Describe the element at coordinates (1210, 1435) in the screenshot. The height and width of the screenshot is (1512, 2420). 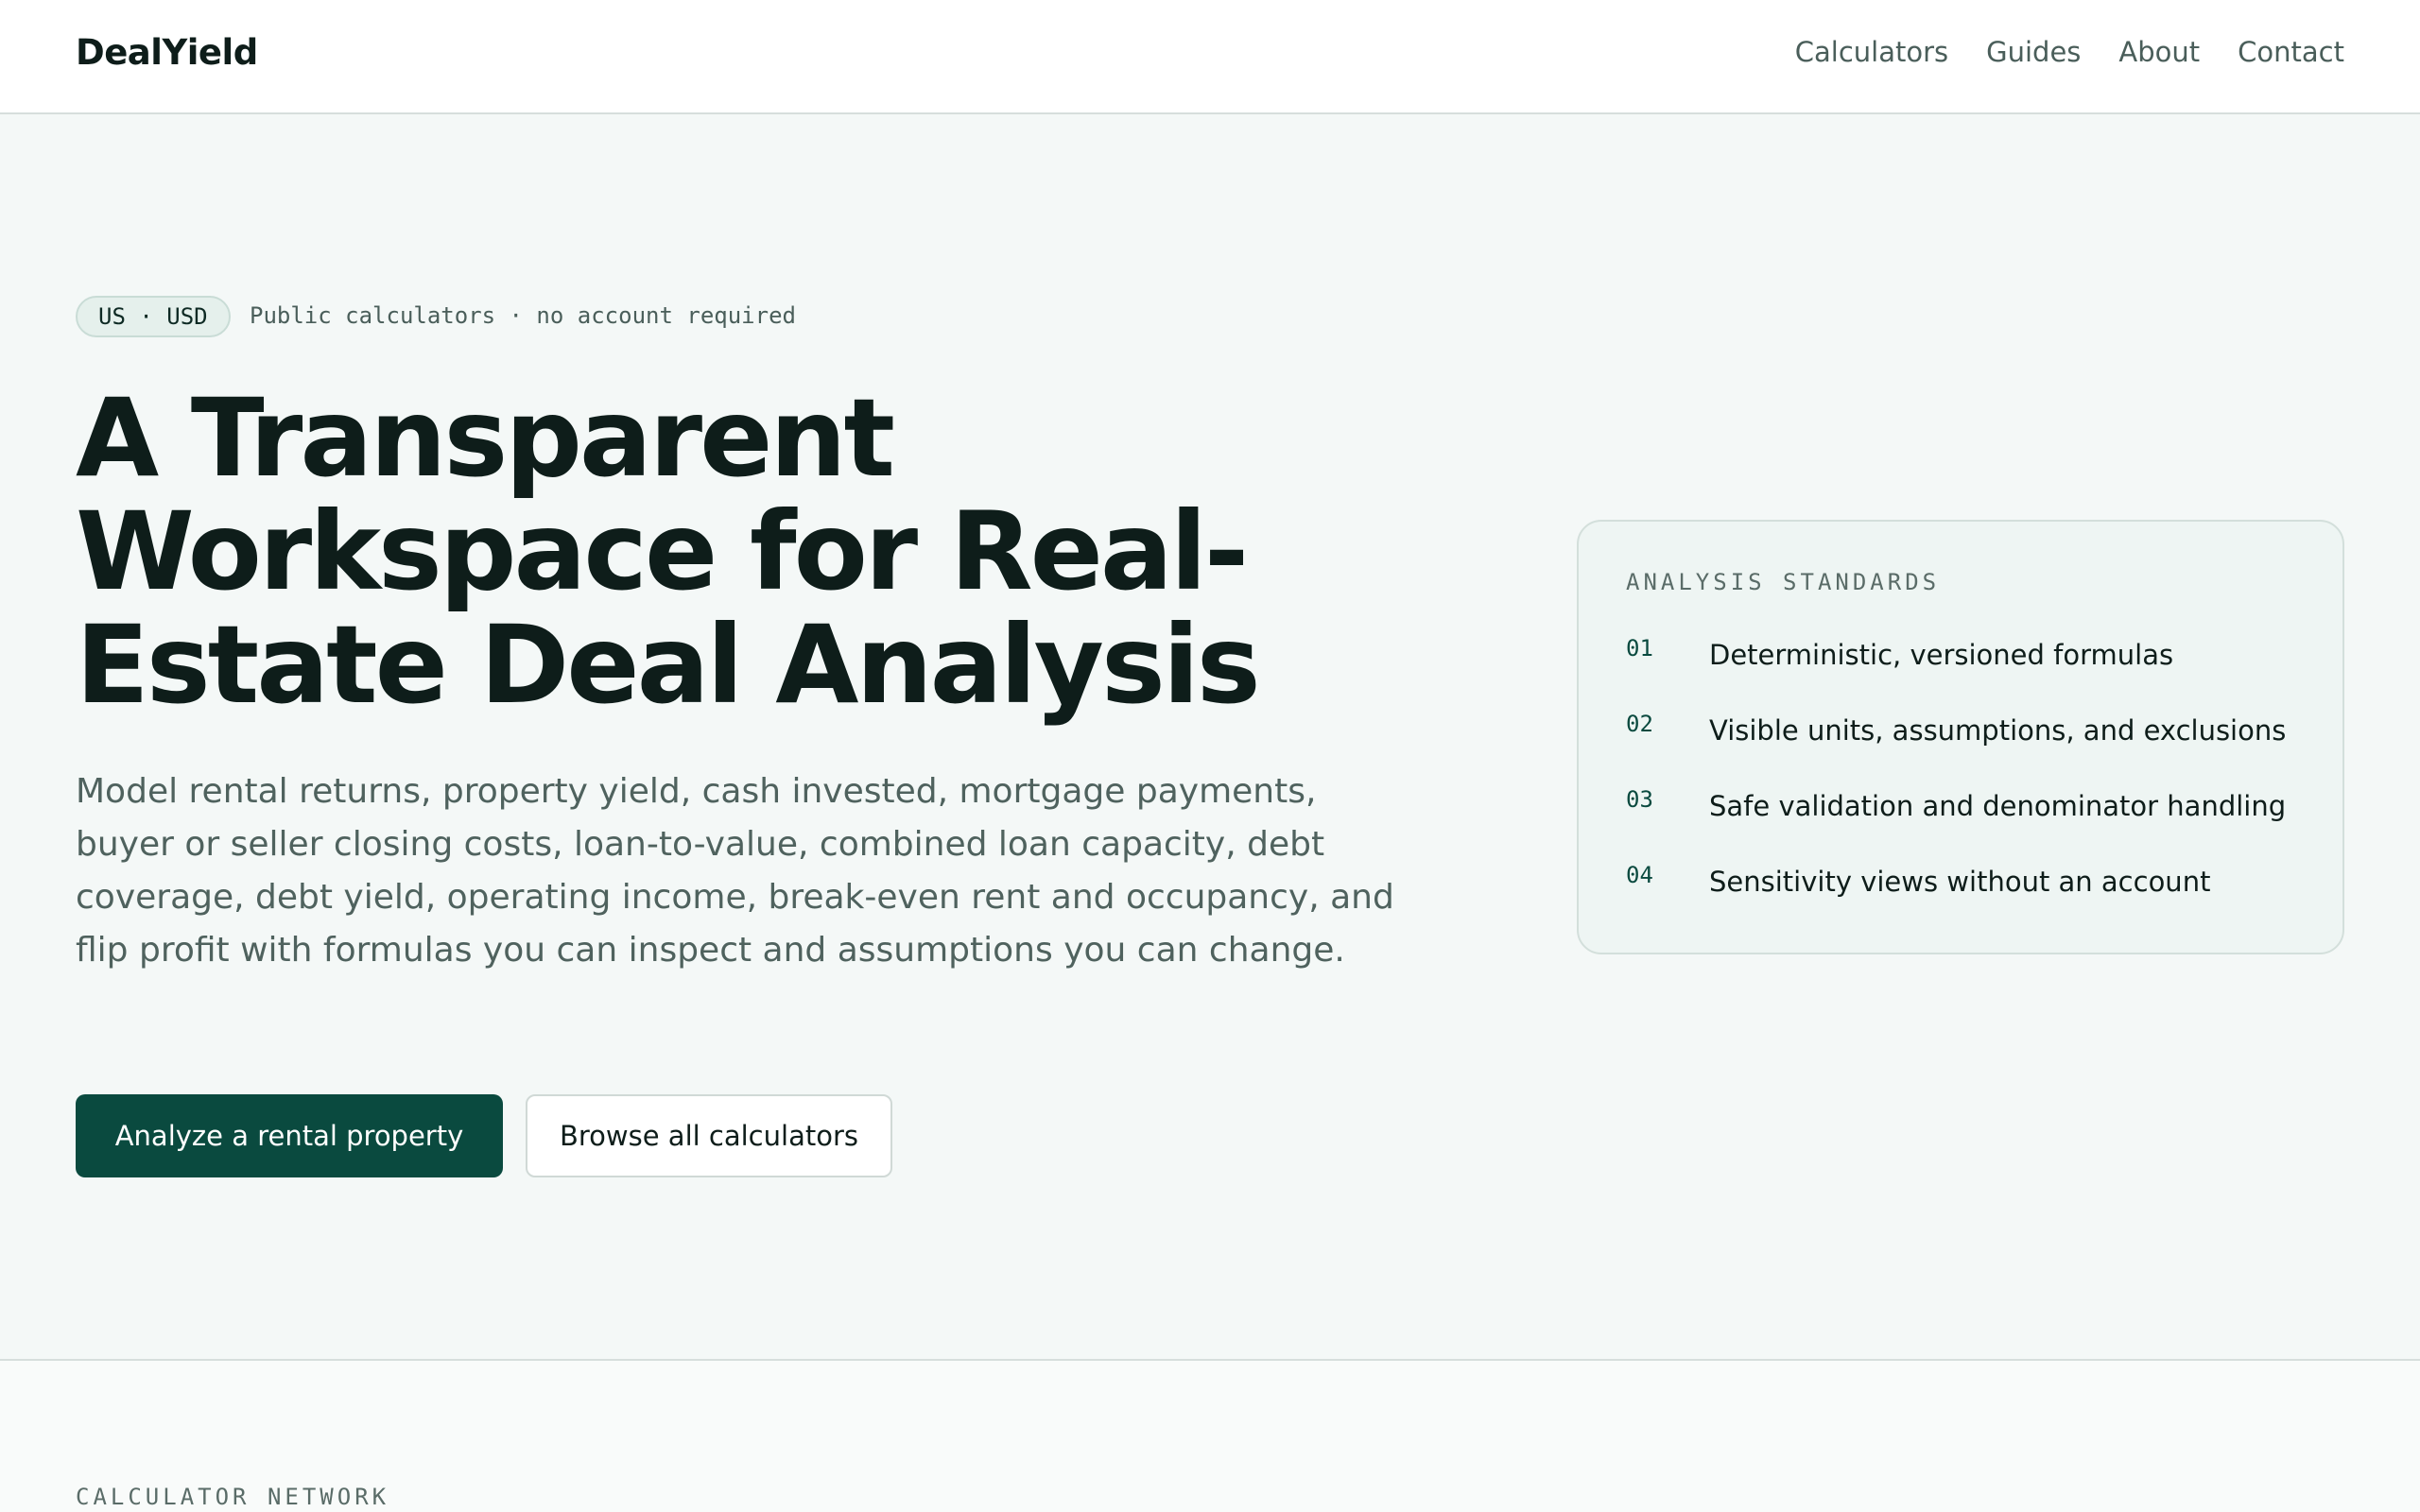
I see `calculator-network-section: CALCULATOR NETWORK` at that location.